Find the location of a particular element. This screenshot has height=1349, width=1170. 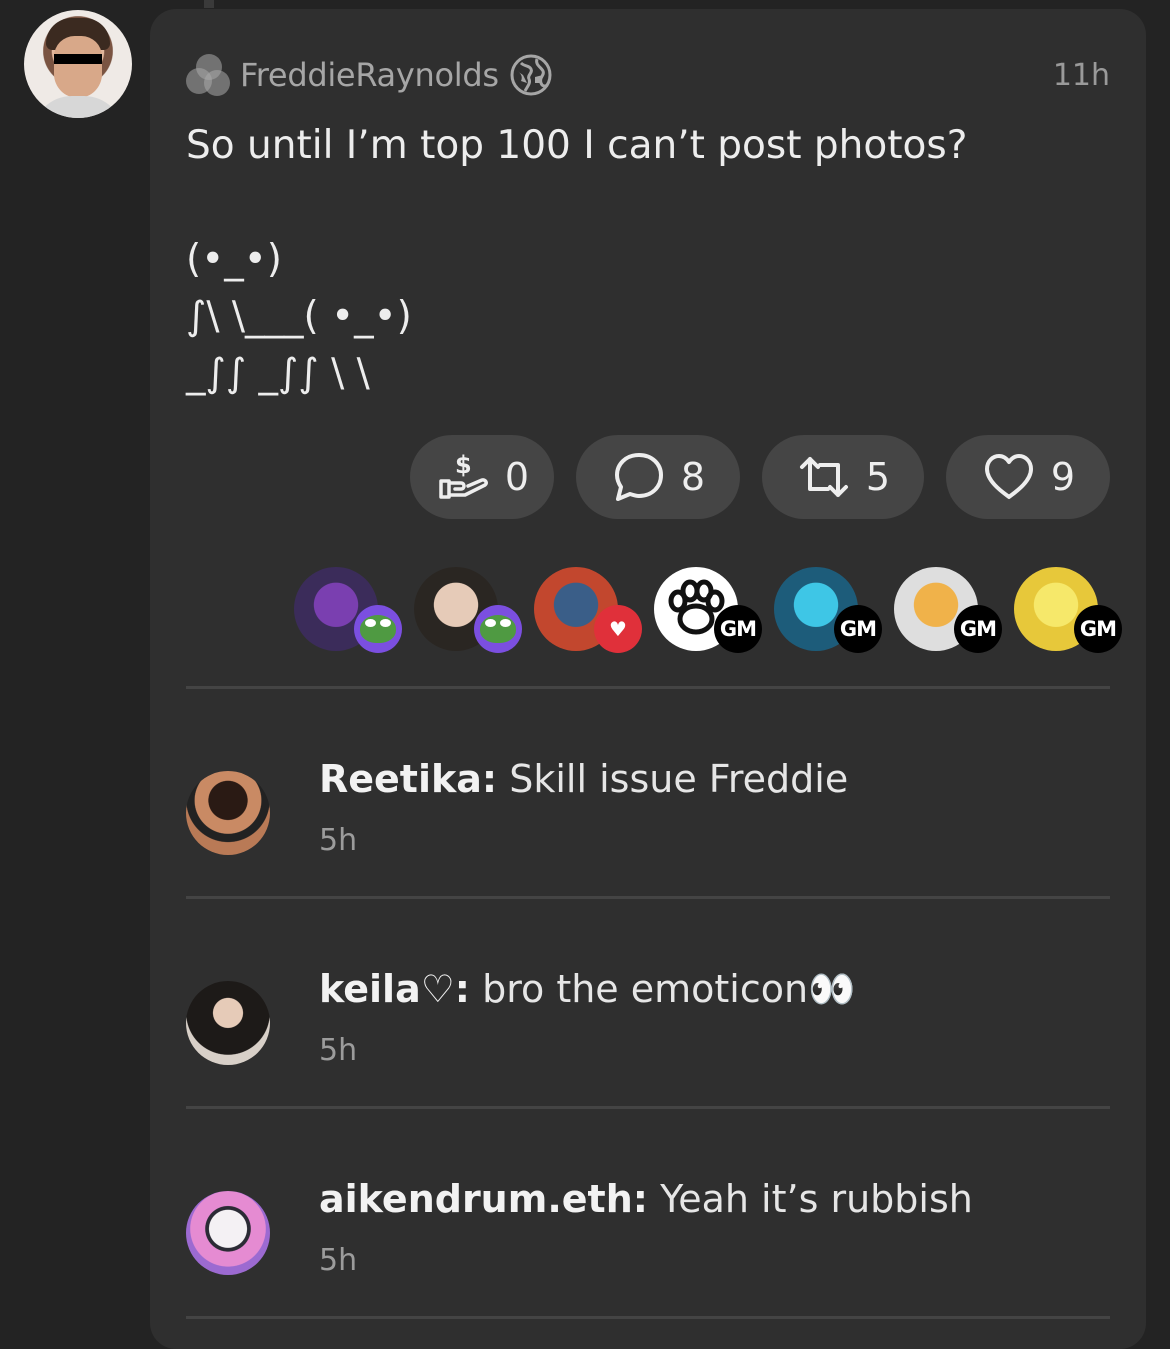

like-button: 9 is located at coordinates (1028, 477).